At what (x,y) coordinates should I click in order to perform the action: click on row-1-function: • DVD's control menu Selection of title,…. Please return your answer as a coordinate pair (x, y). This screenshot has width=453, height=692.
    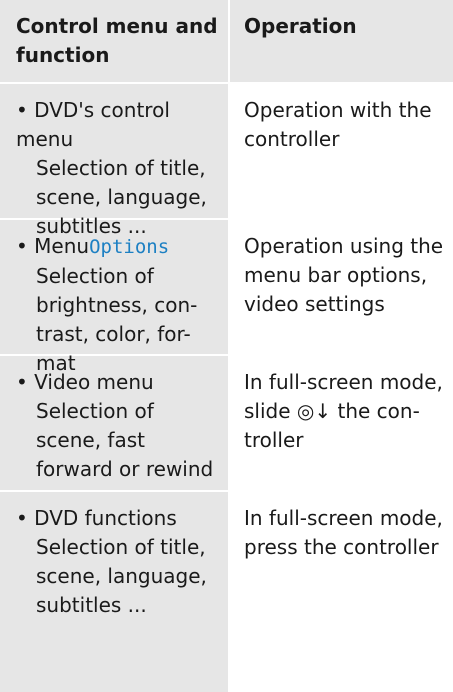
    Looking at the image, I should click on (119, 168).